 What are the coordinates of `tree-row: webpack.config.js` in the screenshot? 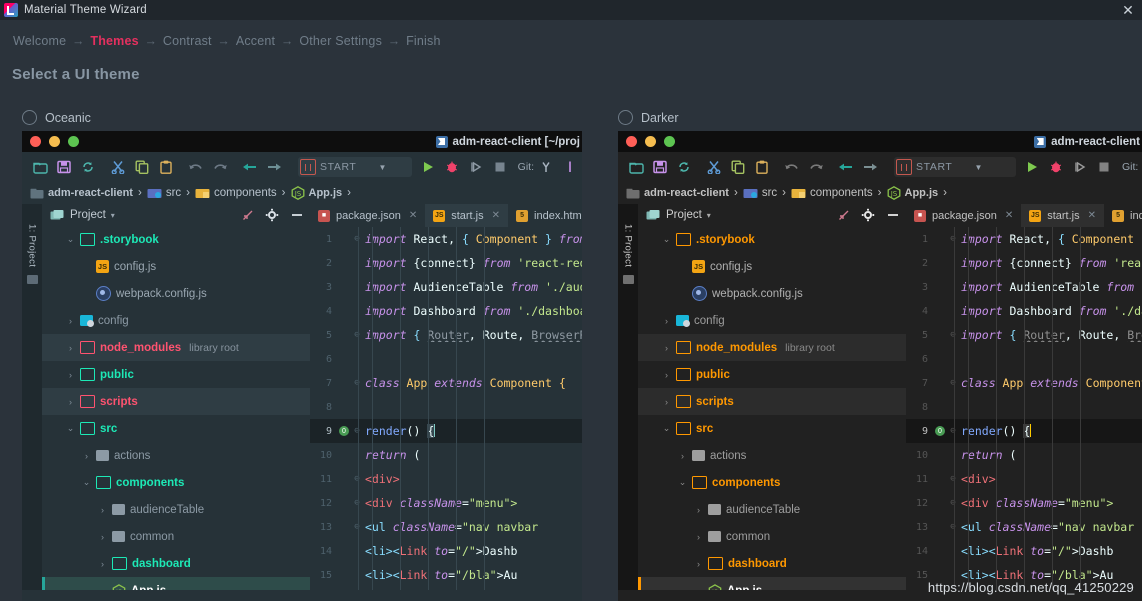 It's located at (176, 293).